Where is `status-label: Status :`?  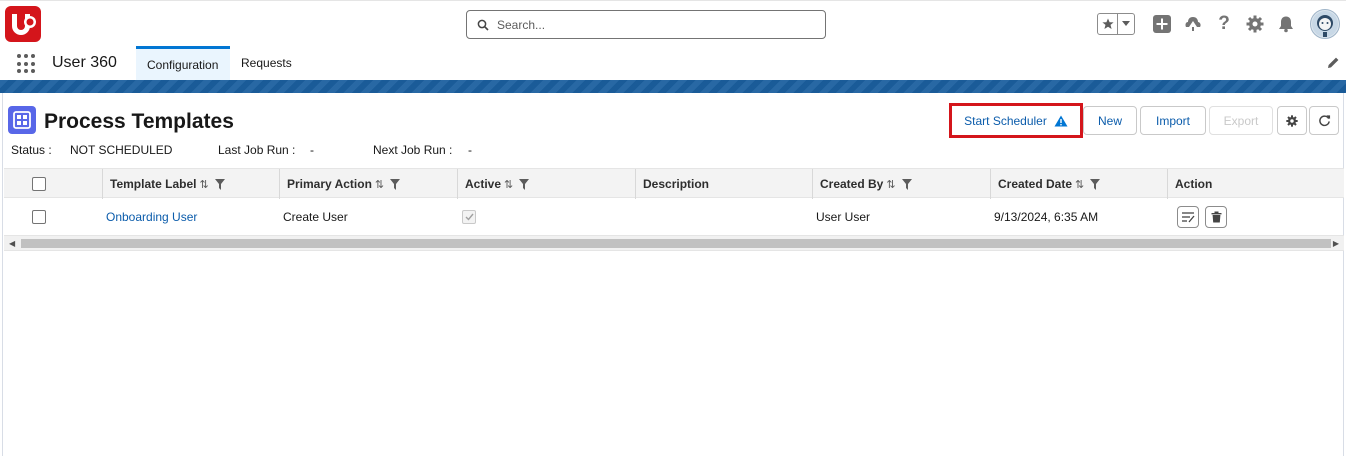 status-label: Status : is located at coordinates (31, 150).